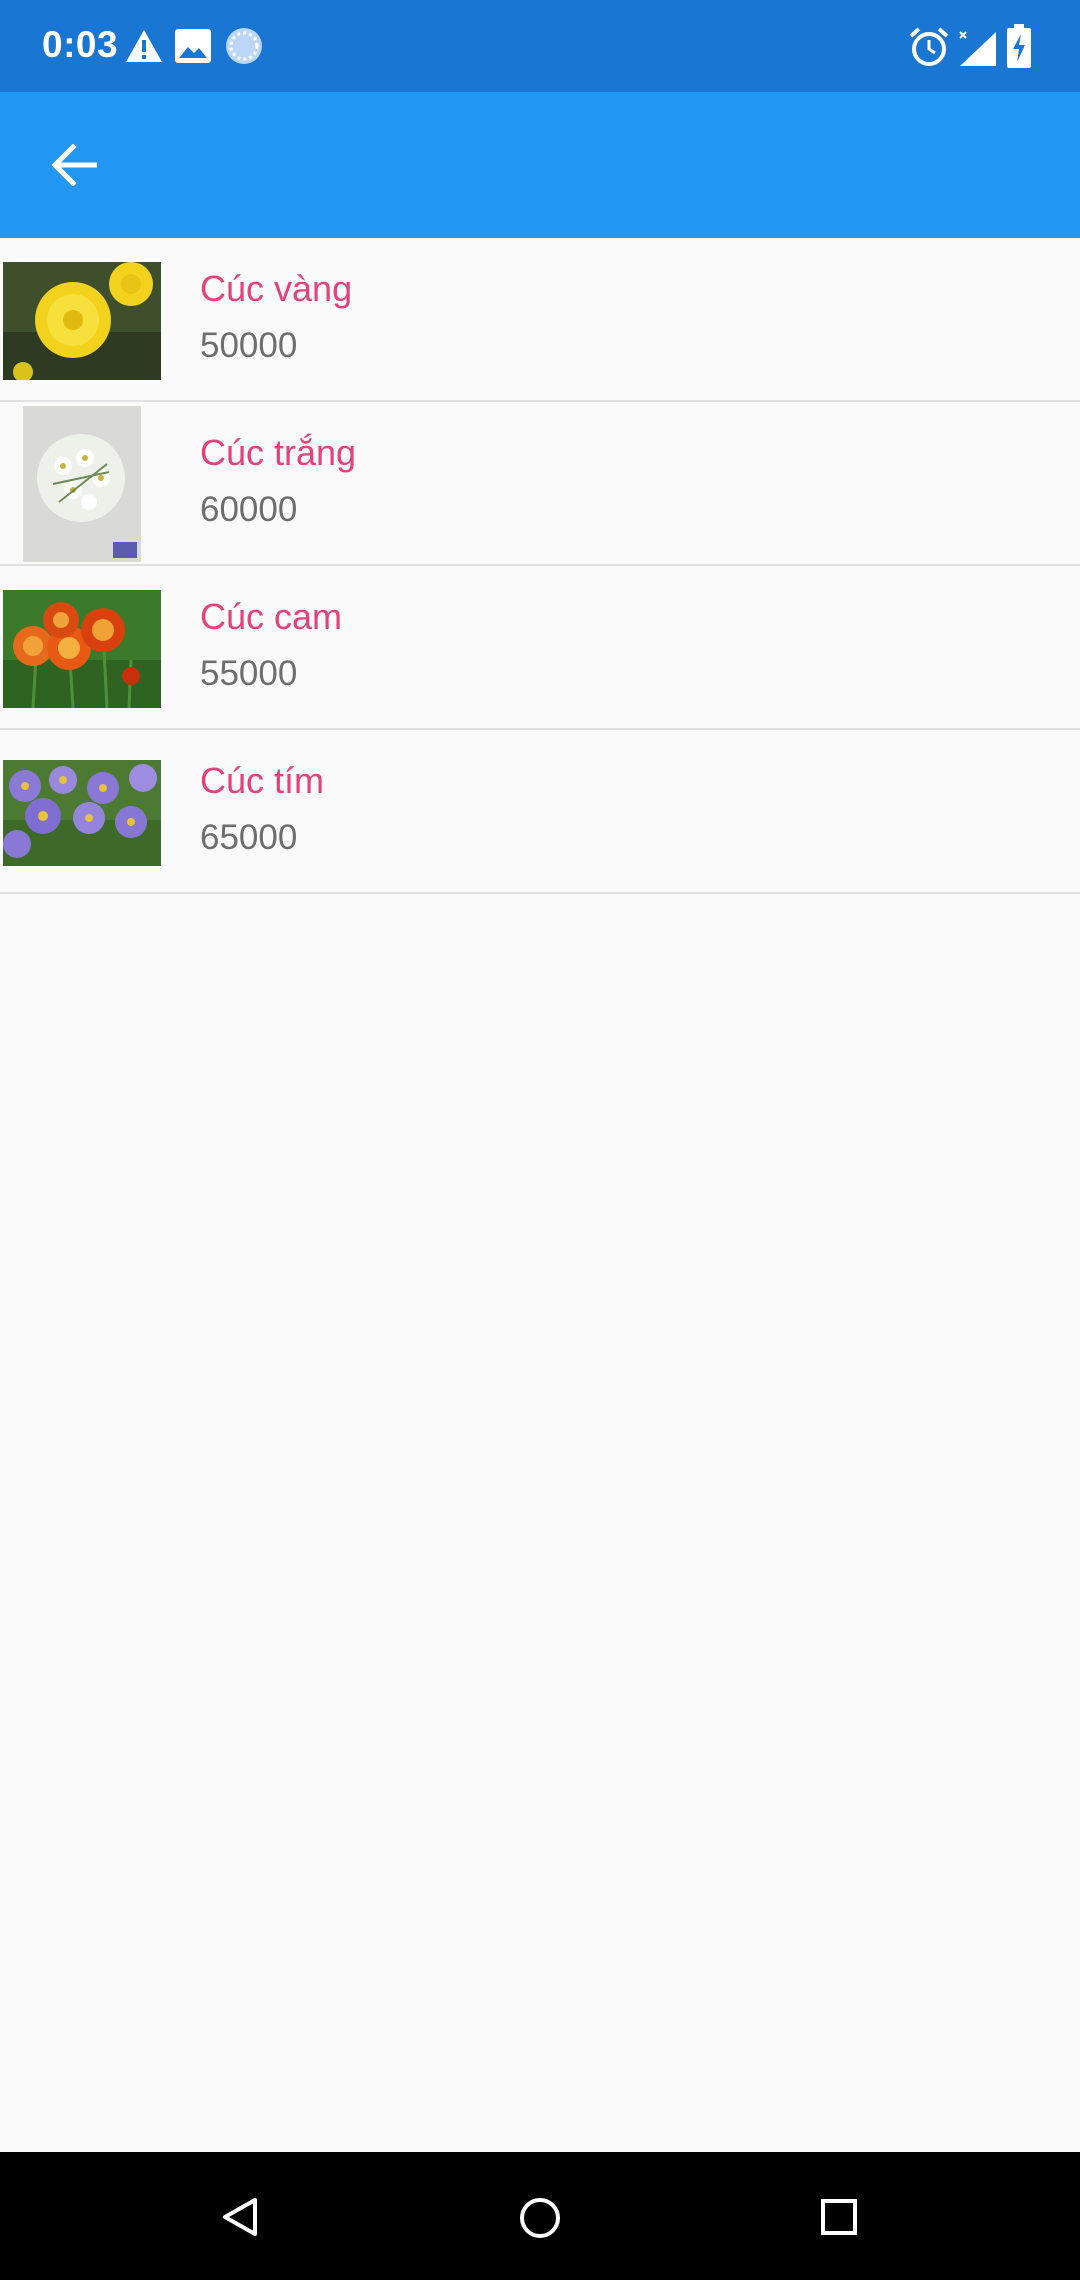  Describe the element at coordinates (1019, 46) in the screenshot. I see `battery-charging-icon` at that location.